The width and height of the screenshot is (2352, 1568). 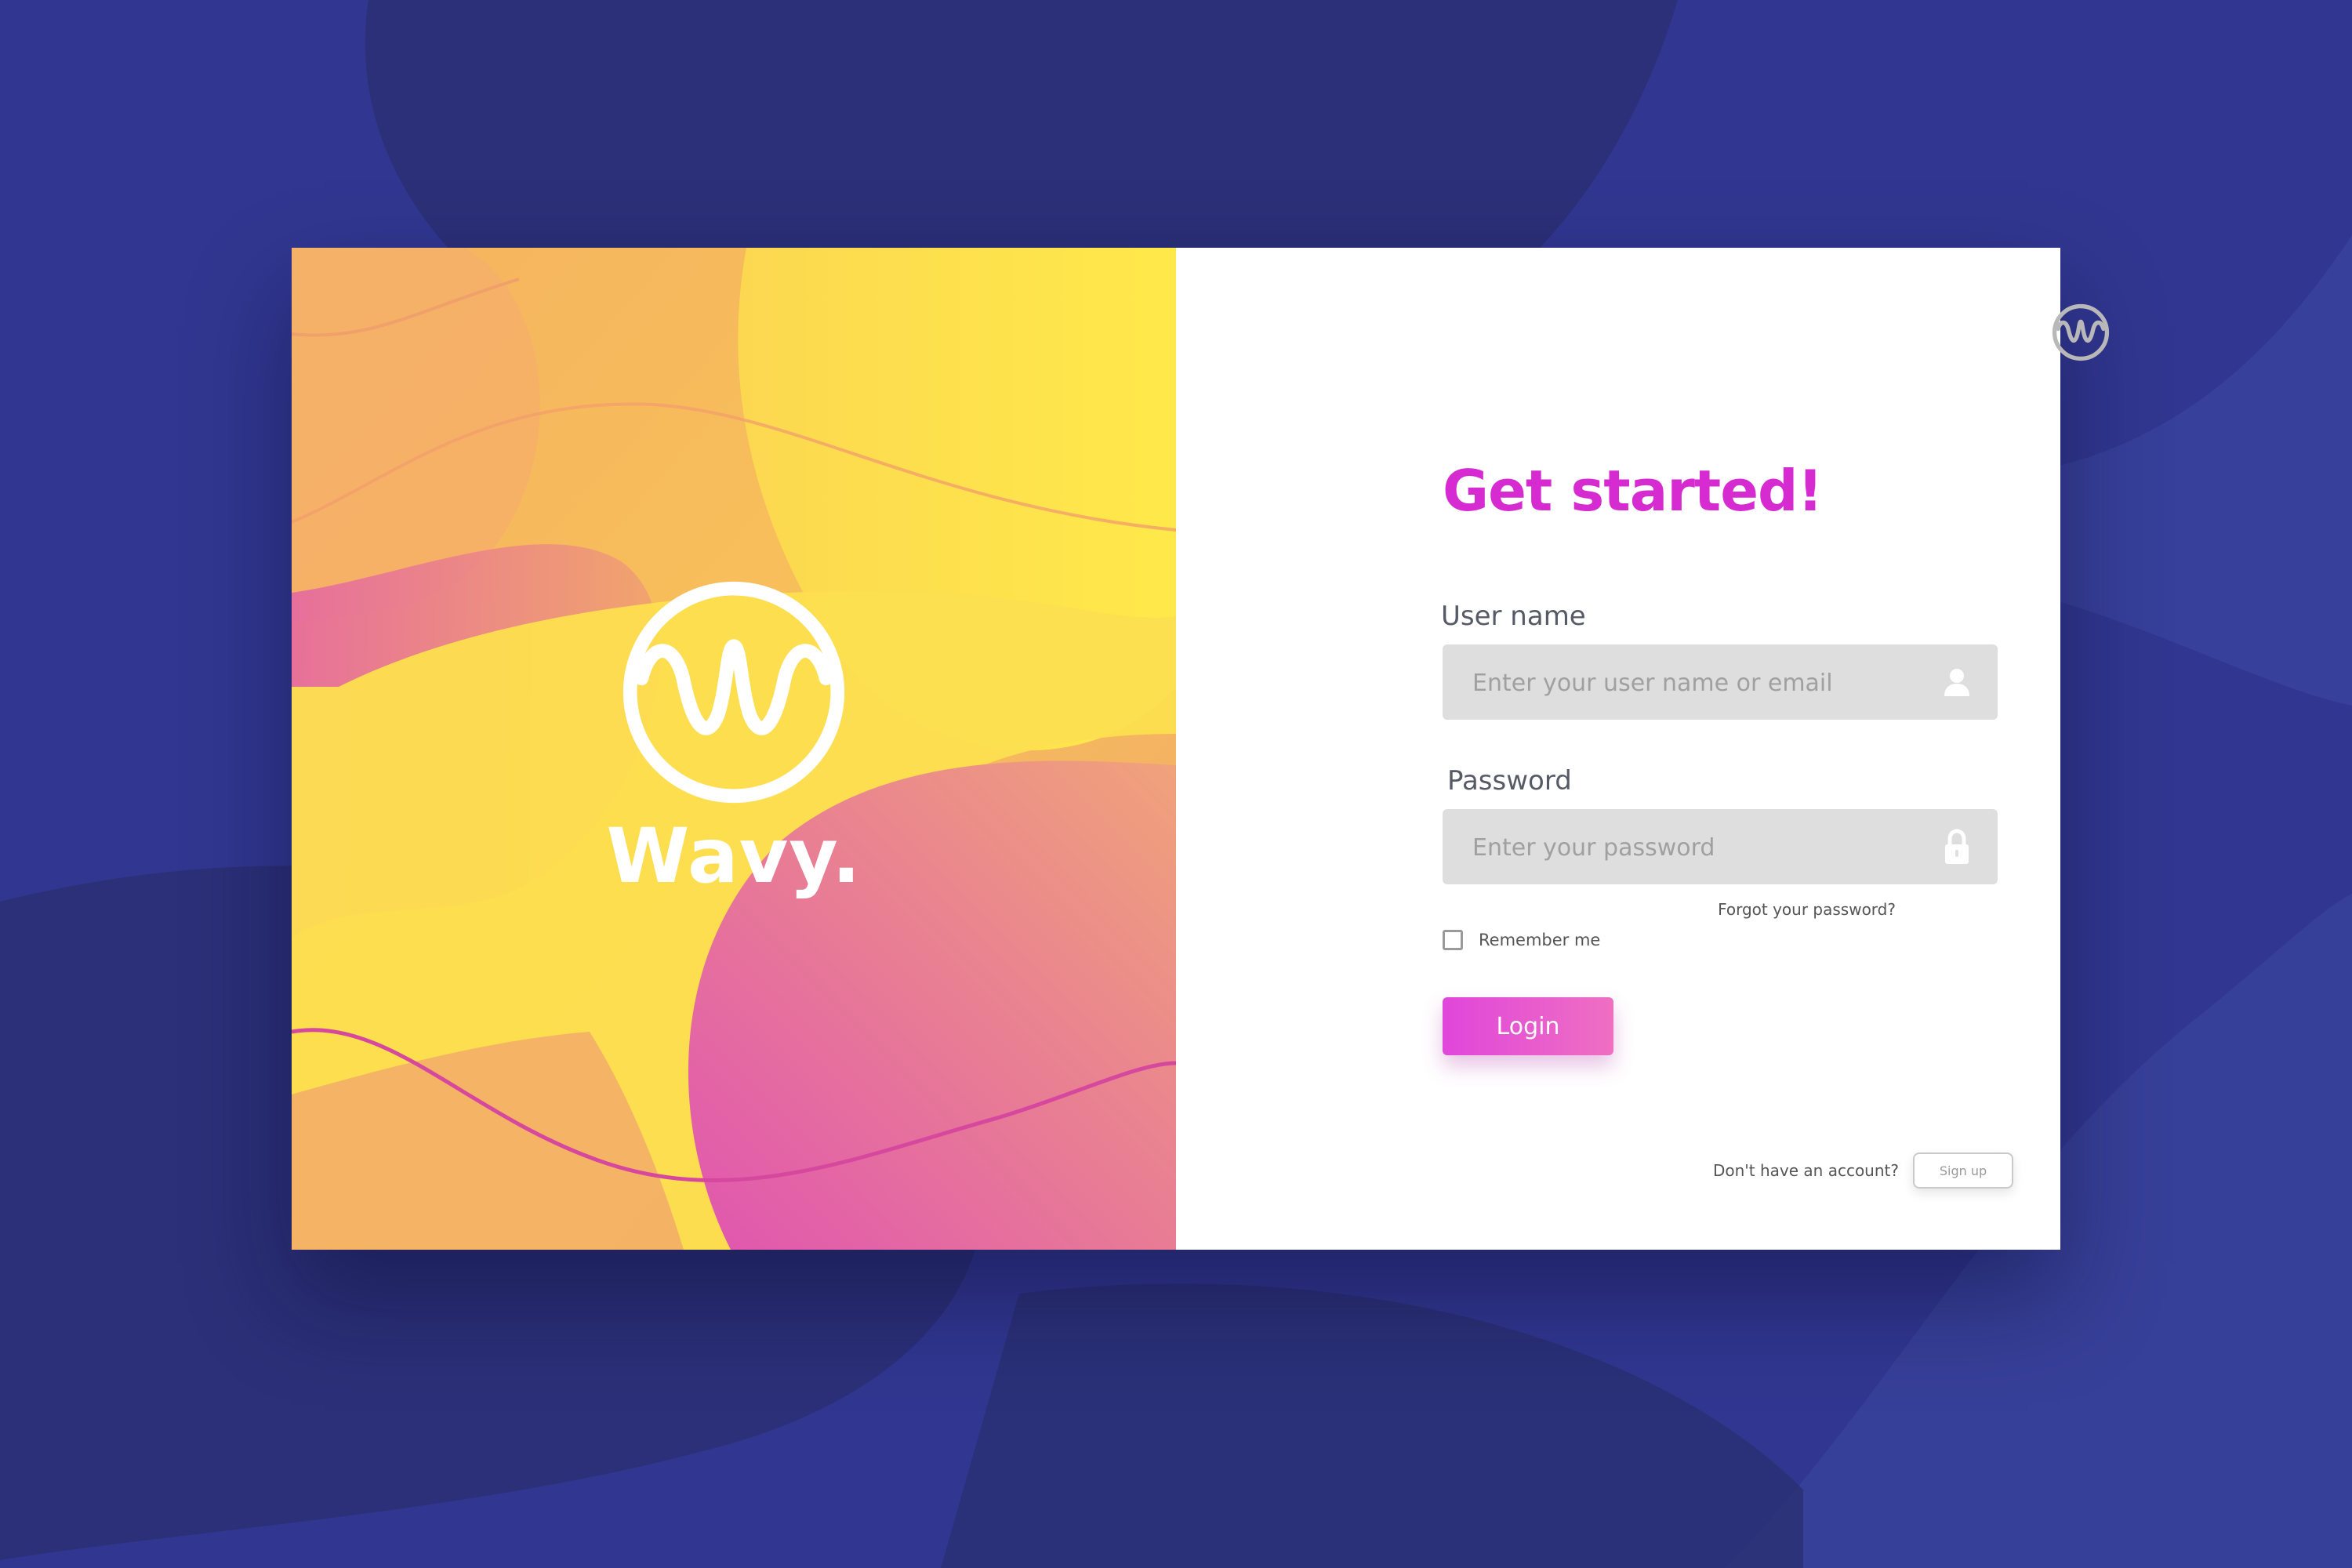 I want to click on remember-me-label: Remember me, so click(x=1540, y=940).